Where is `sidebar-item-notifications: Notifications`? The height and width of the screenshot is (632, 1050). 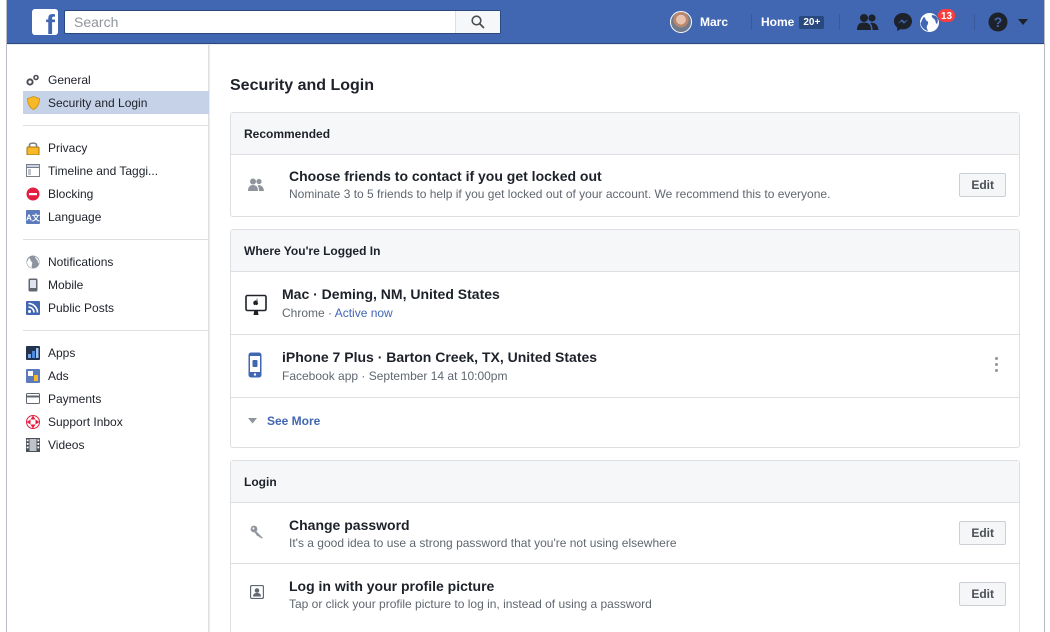
sidebar-item-notifications: Notifications is located at coordinates (107, 261).